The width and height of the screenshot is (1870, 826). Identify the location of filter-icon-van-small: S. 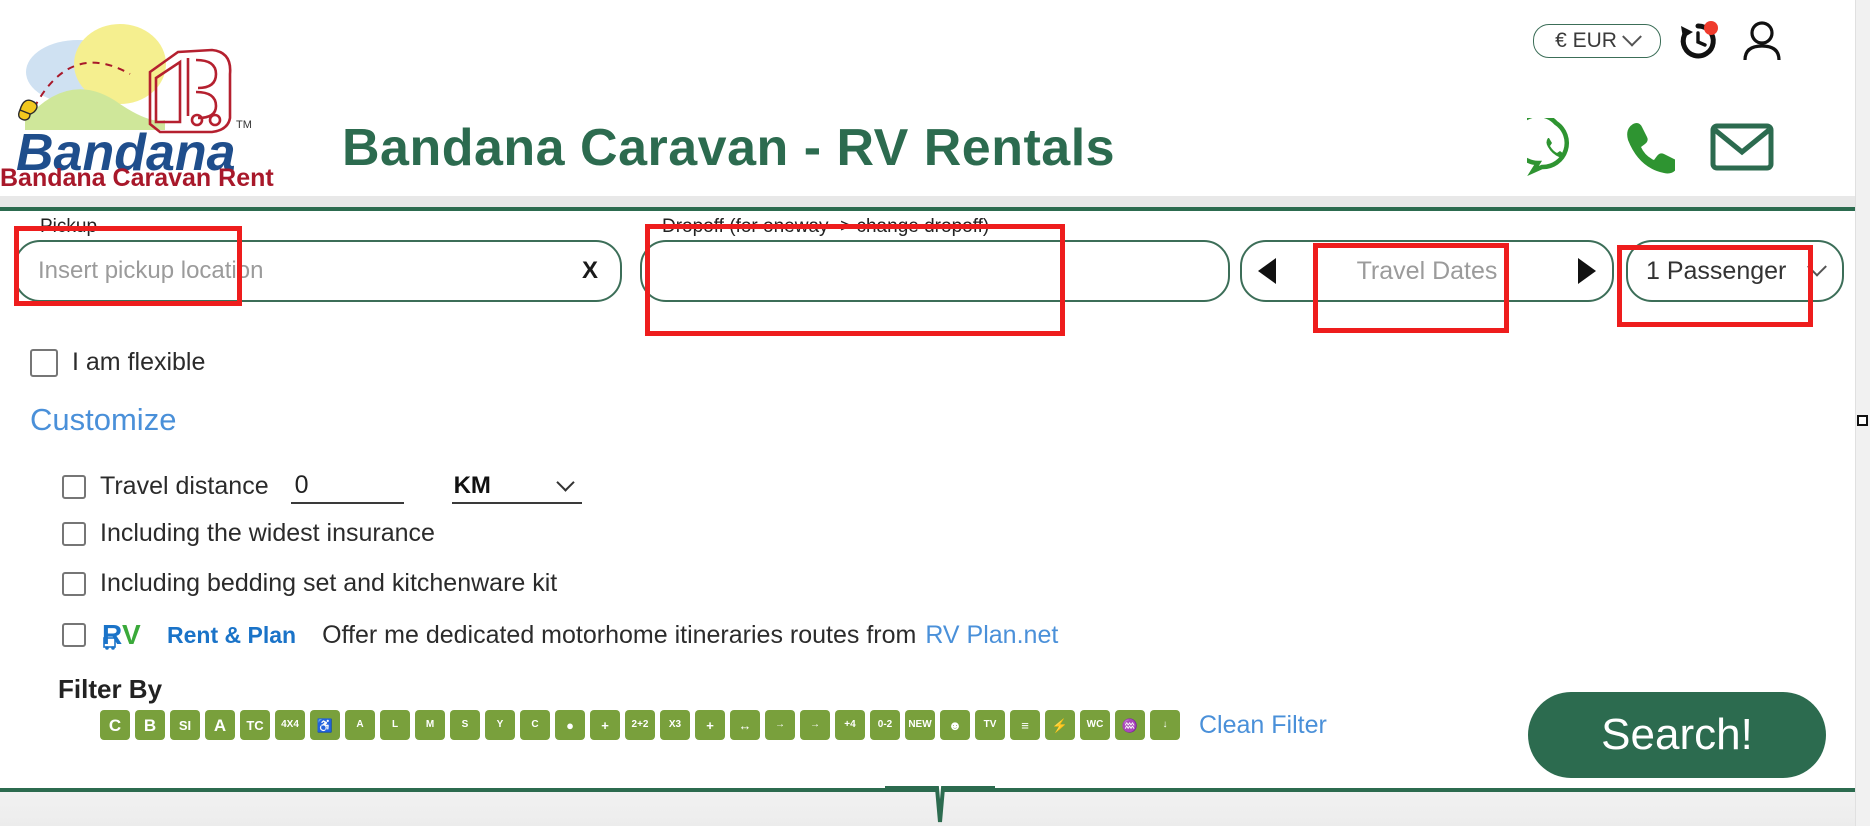
(465, 725).